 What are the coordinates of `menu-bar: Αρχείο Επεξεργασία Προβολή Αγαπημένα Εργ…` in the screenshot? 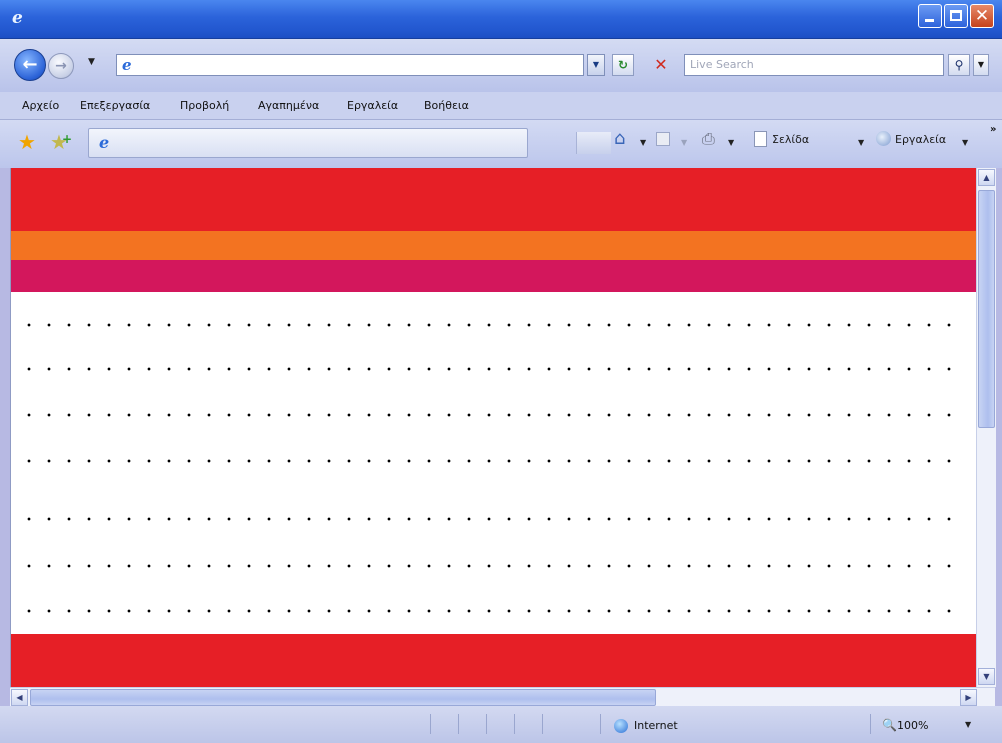 It's located at (501, 106).